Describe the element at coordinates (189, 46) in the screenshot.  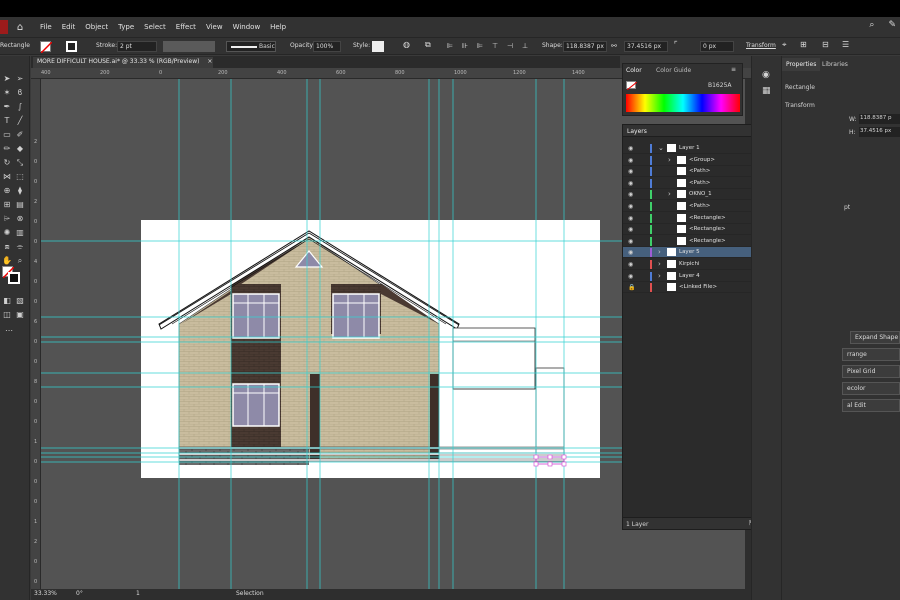
I see `variable-width-profile` at that location.